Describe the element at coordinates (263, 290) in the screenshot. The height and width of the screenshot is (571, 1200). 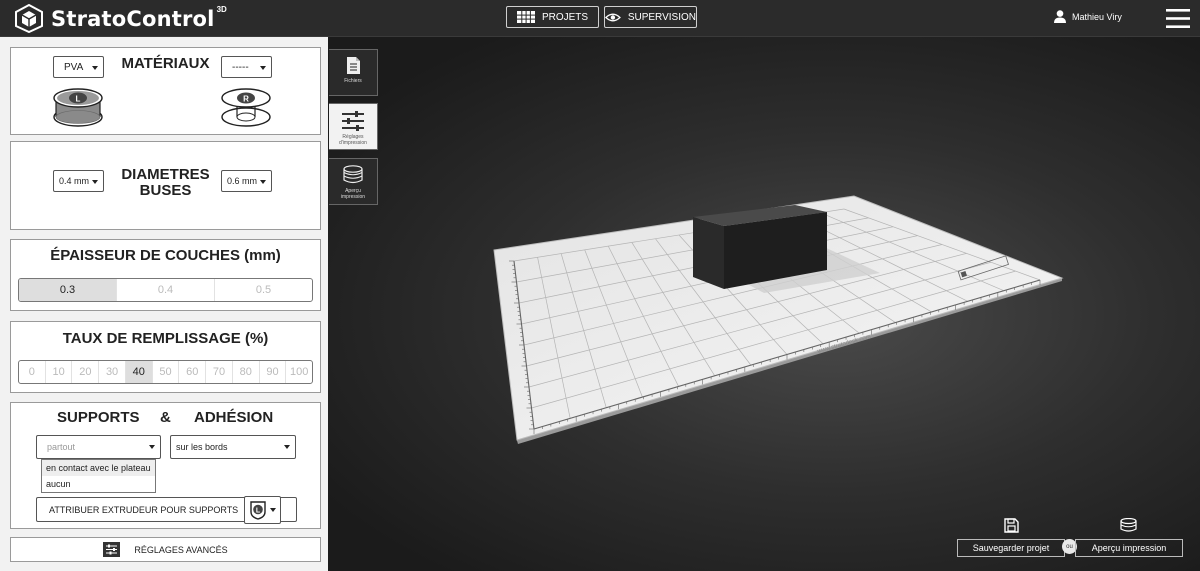
I see `layer-height-option: 0.5` at that location.